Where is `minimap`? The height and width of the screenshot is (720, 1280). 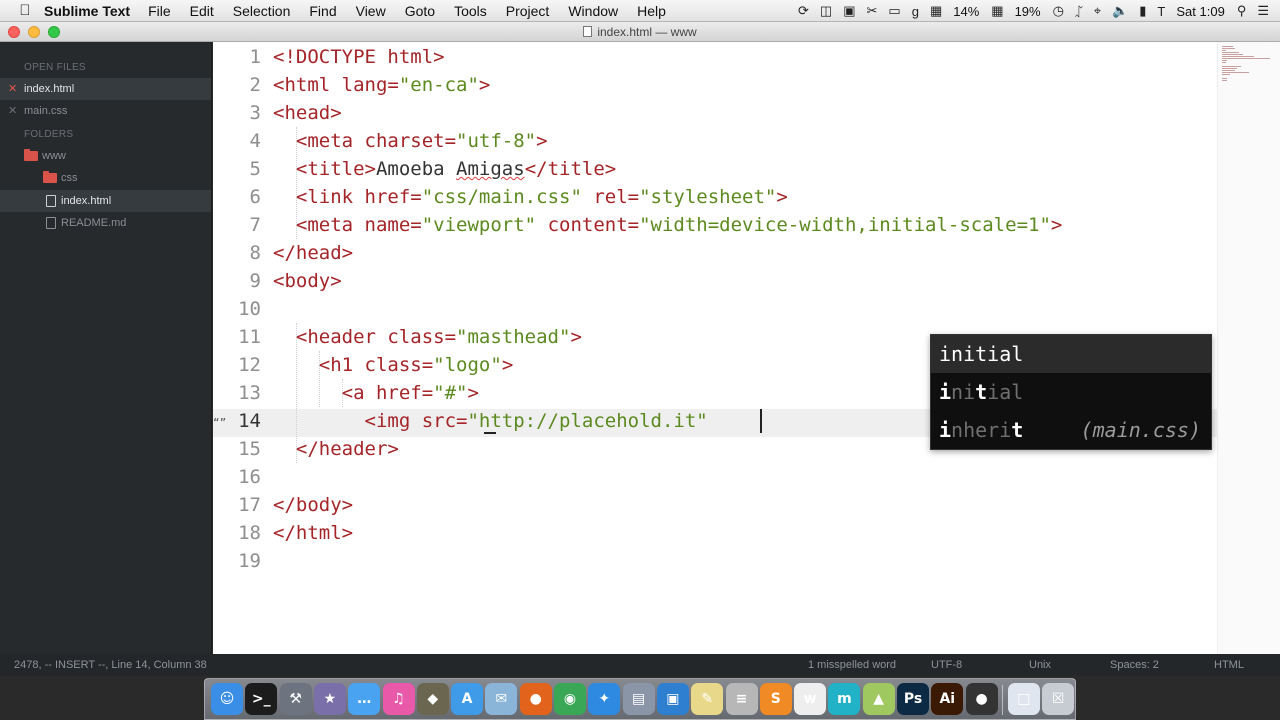 minimap is located at coordinates (1248, 348).